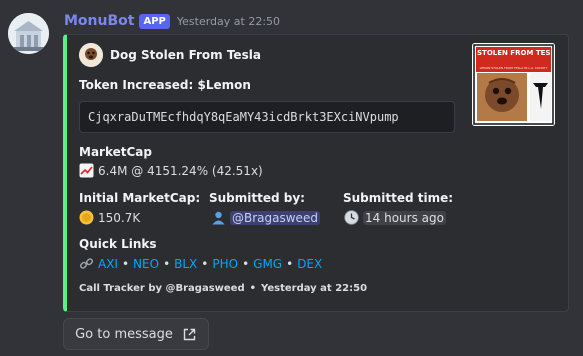 The height and width of the screenshot is (356, 583). What do you see at coordinates (309, 264) in the screenshot?
I see `quick-link-dex: DEX` at bounding box center [309, 264].